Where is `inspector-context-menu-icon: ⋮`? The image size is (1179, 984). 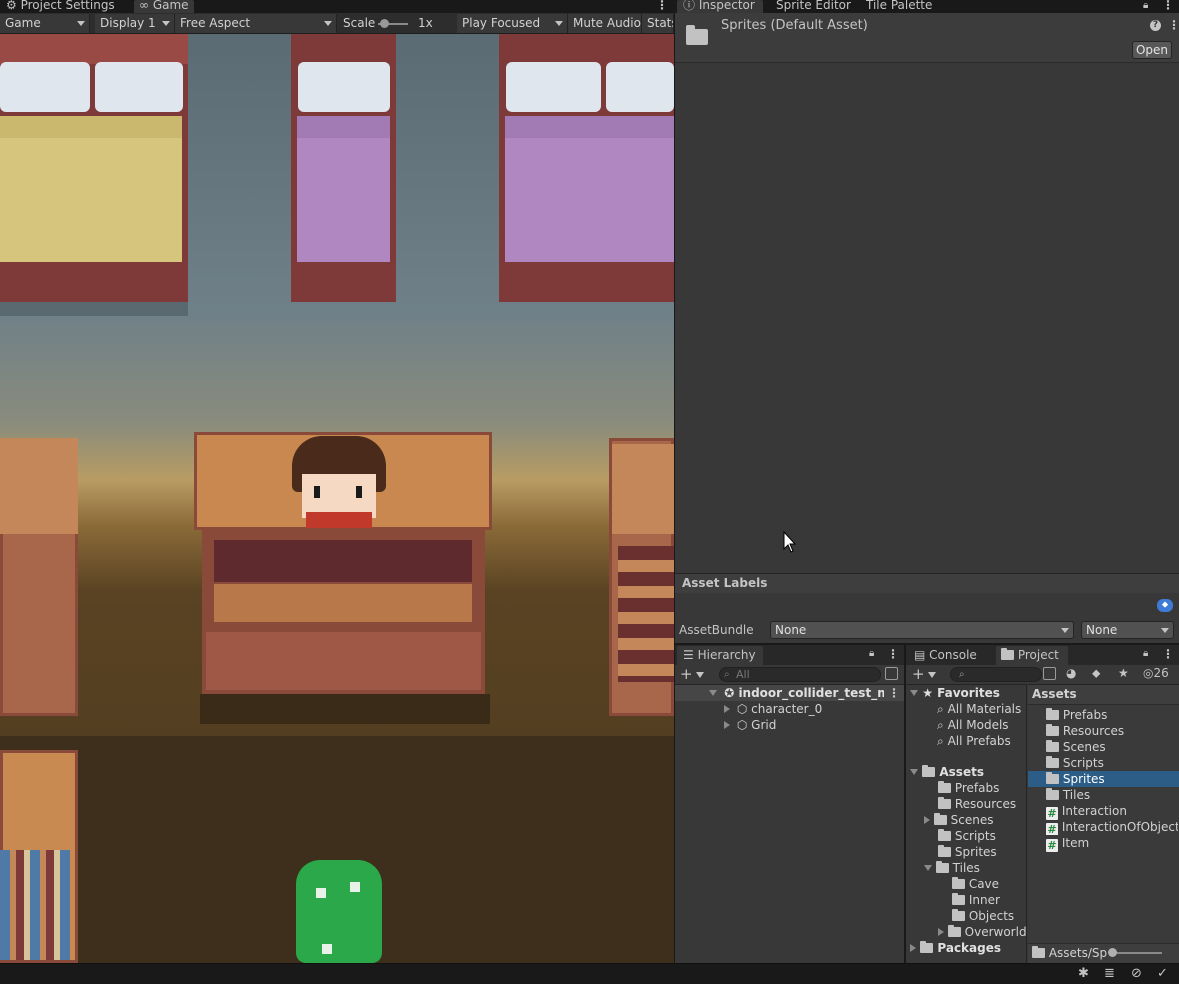
inspector-context-menu-icon: ⋮ is located at coordinates (1173, 25).